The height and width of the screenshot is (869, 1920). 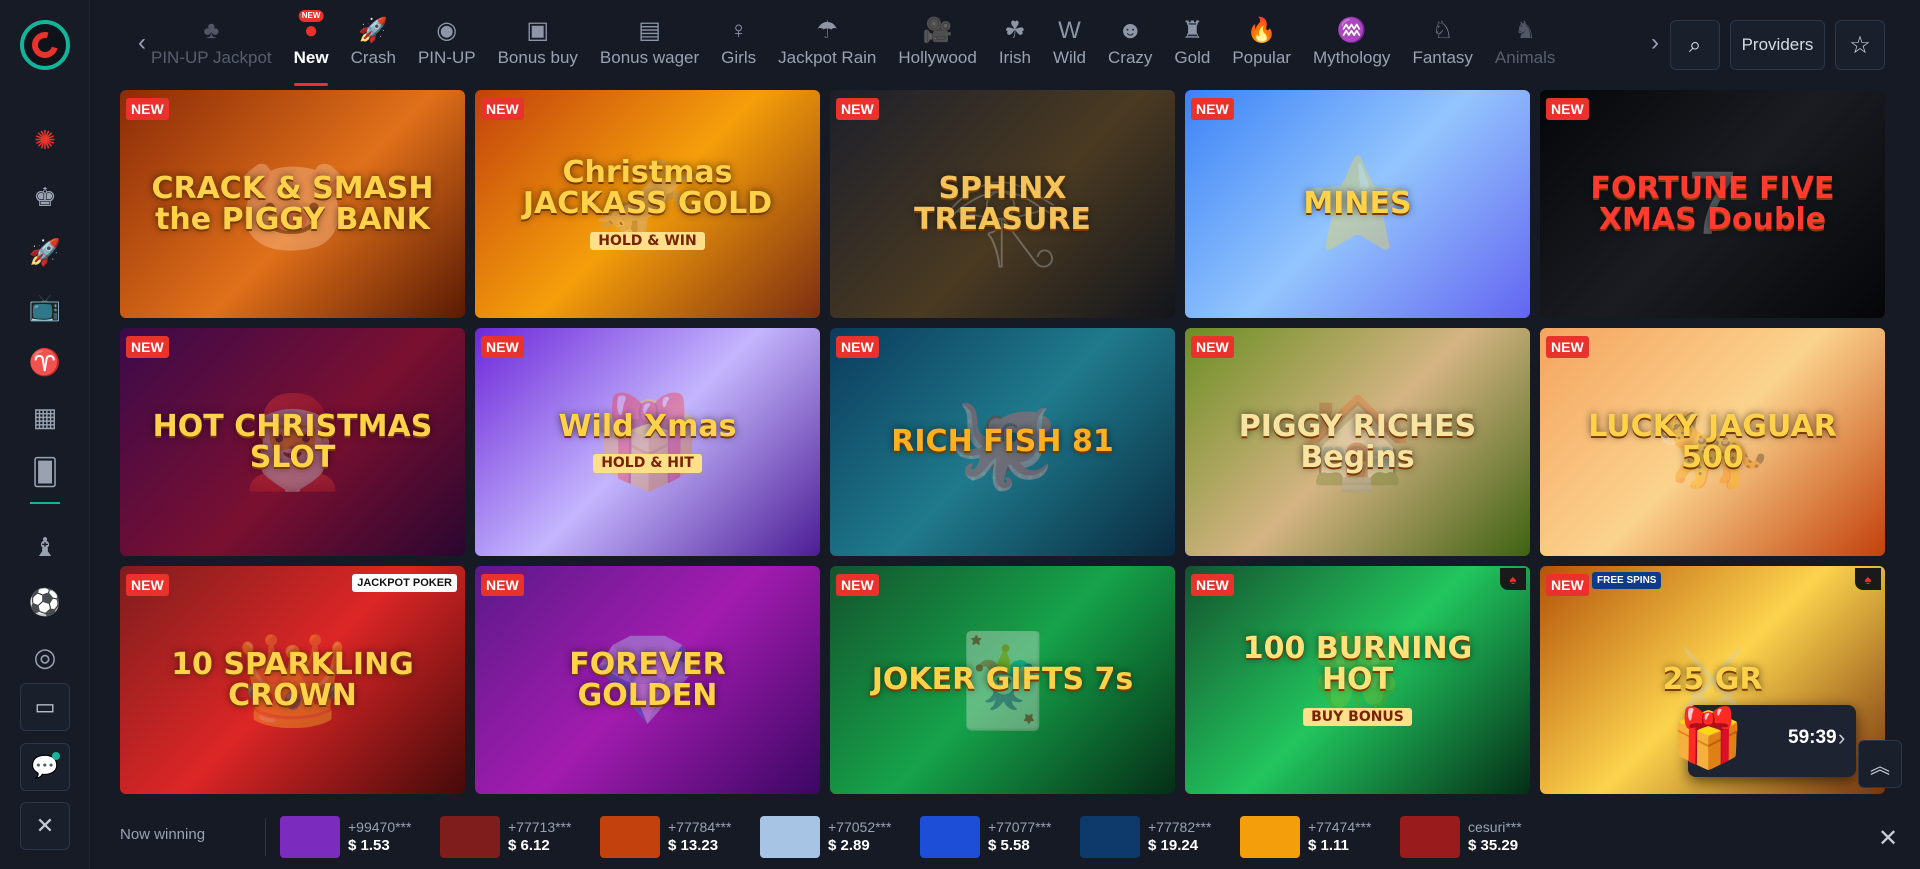 What do you see at coordinates (1339, 837) in the screenshot?
I see `winner-info: +77474*** $ 1.11` at bounding box center [1339, 837].